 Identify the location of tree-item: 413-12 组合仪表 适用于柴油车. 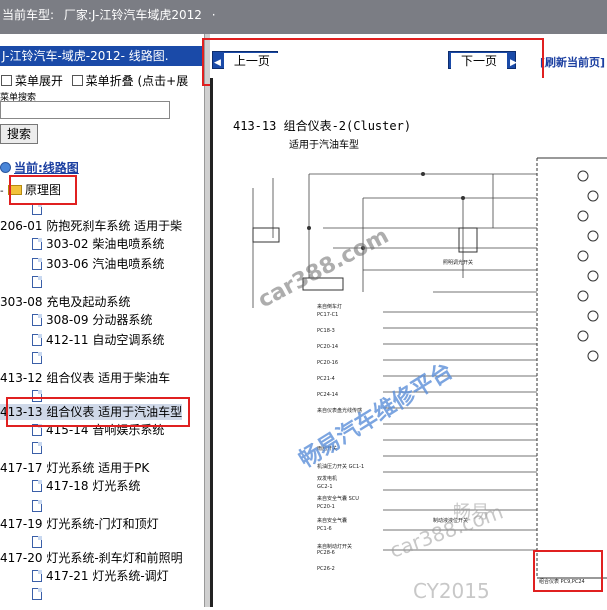
(85, 378).